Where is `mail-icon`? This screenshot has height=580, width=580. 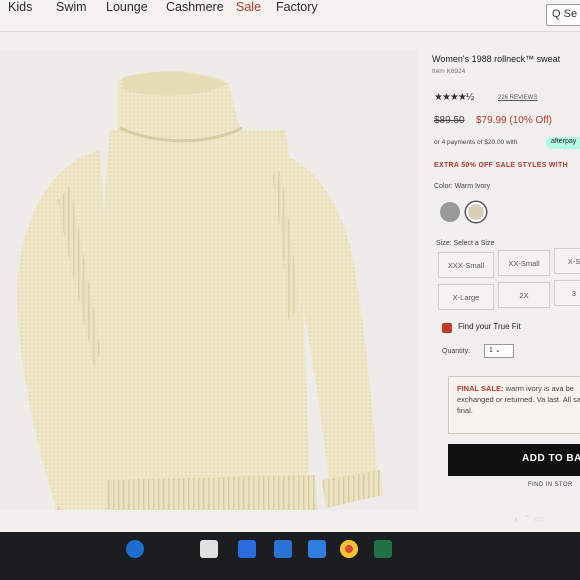
mail-icon is located at coordinates (283, 549).